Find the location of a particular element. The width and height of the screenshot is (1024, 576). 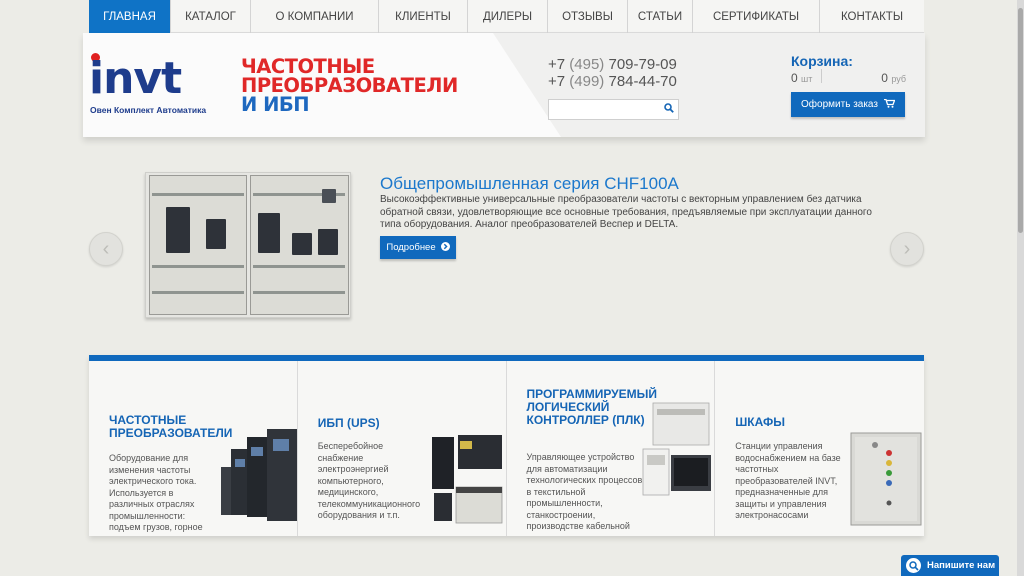

cart-icon is located at coordinates (889, 104).